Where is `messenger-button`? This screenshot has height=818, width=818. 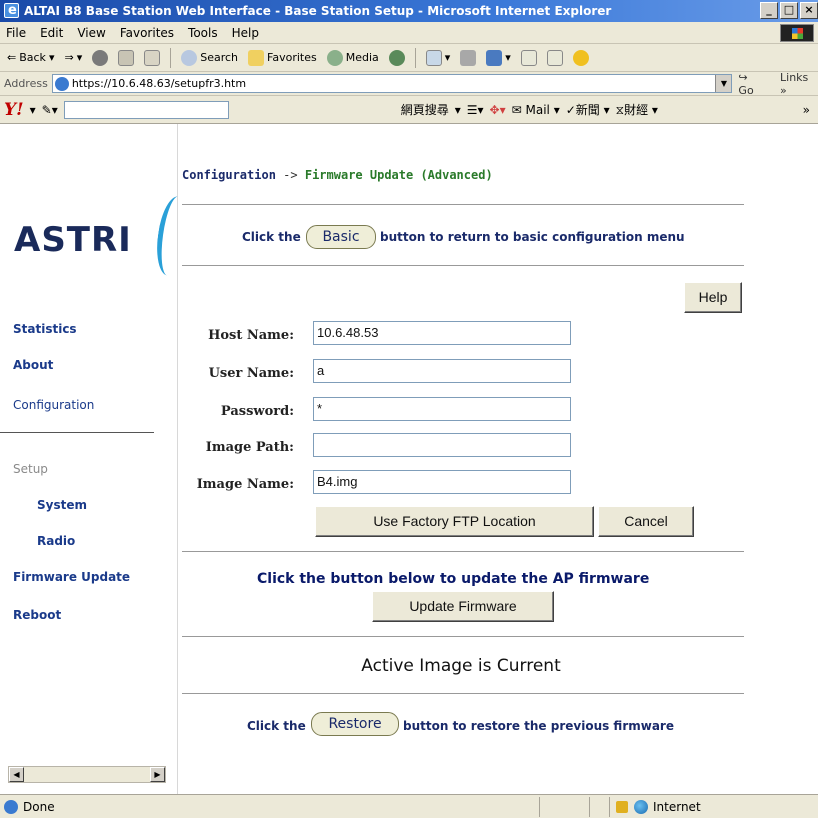 messenger-button is located at coordinates (581, 58).